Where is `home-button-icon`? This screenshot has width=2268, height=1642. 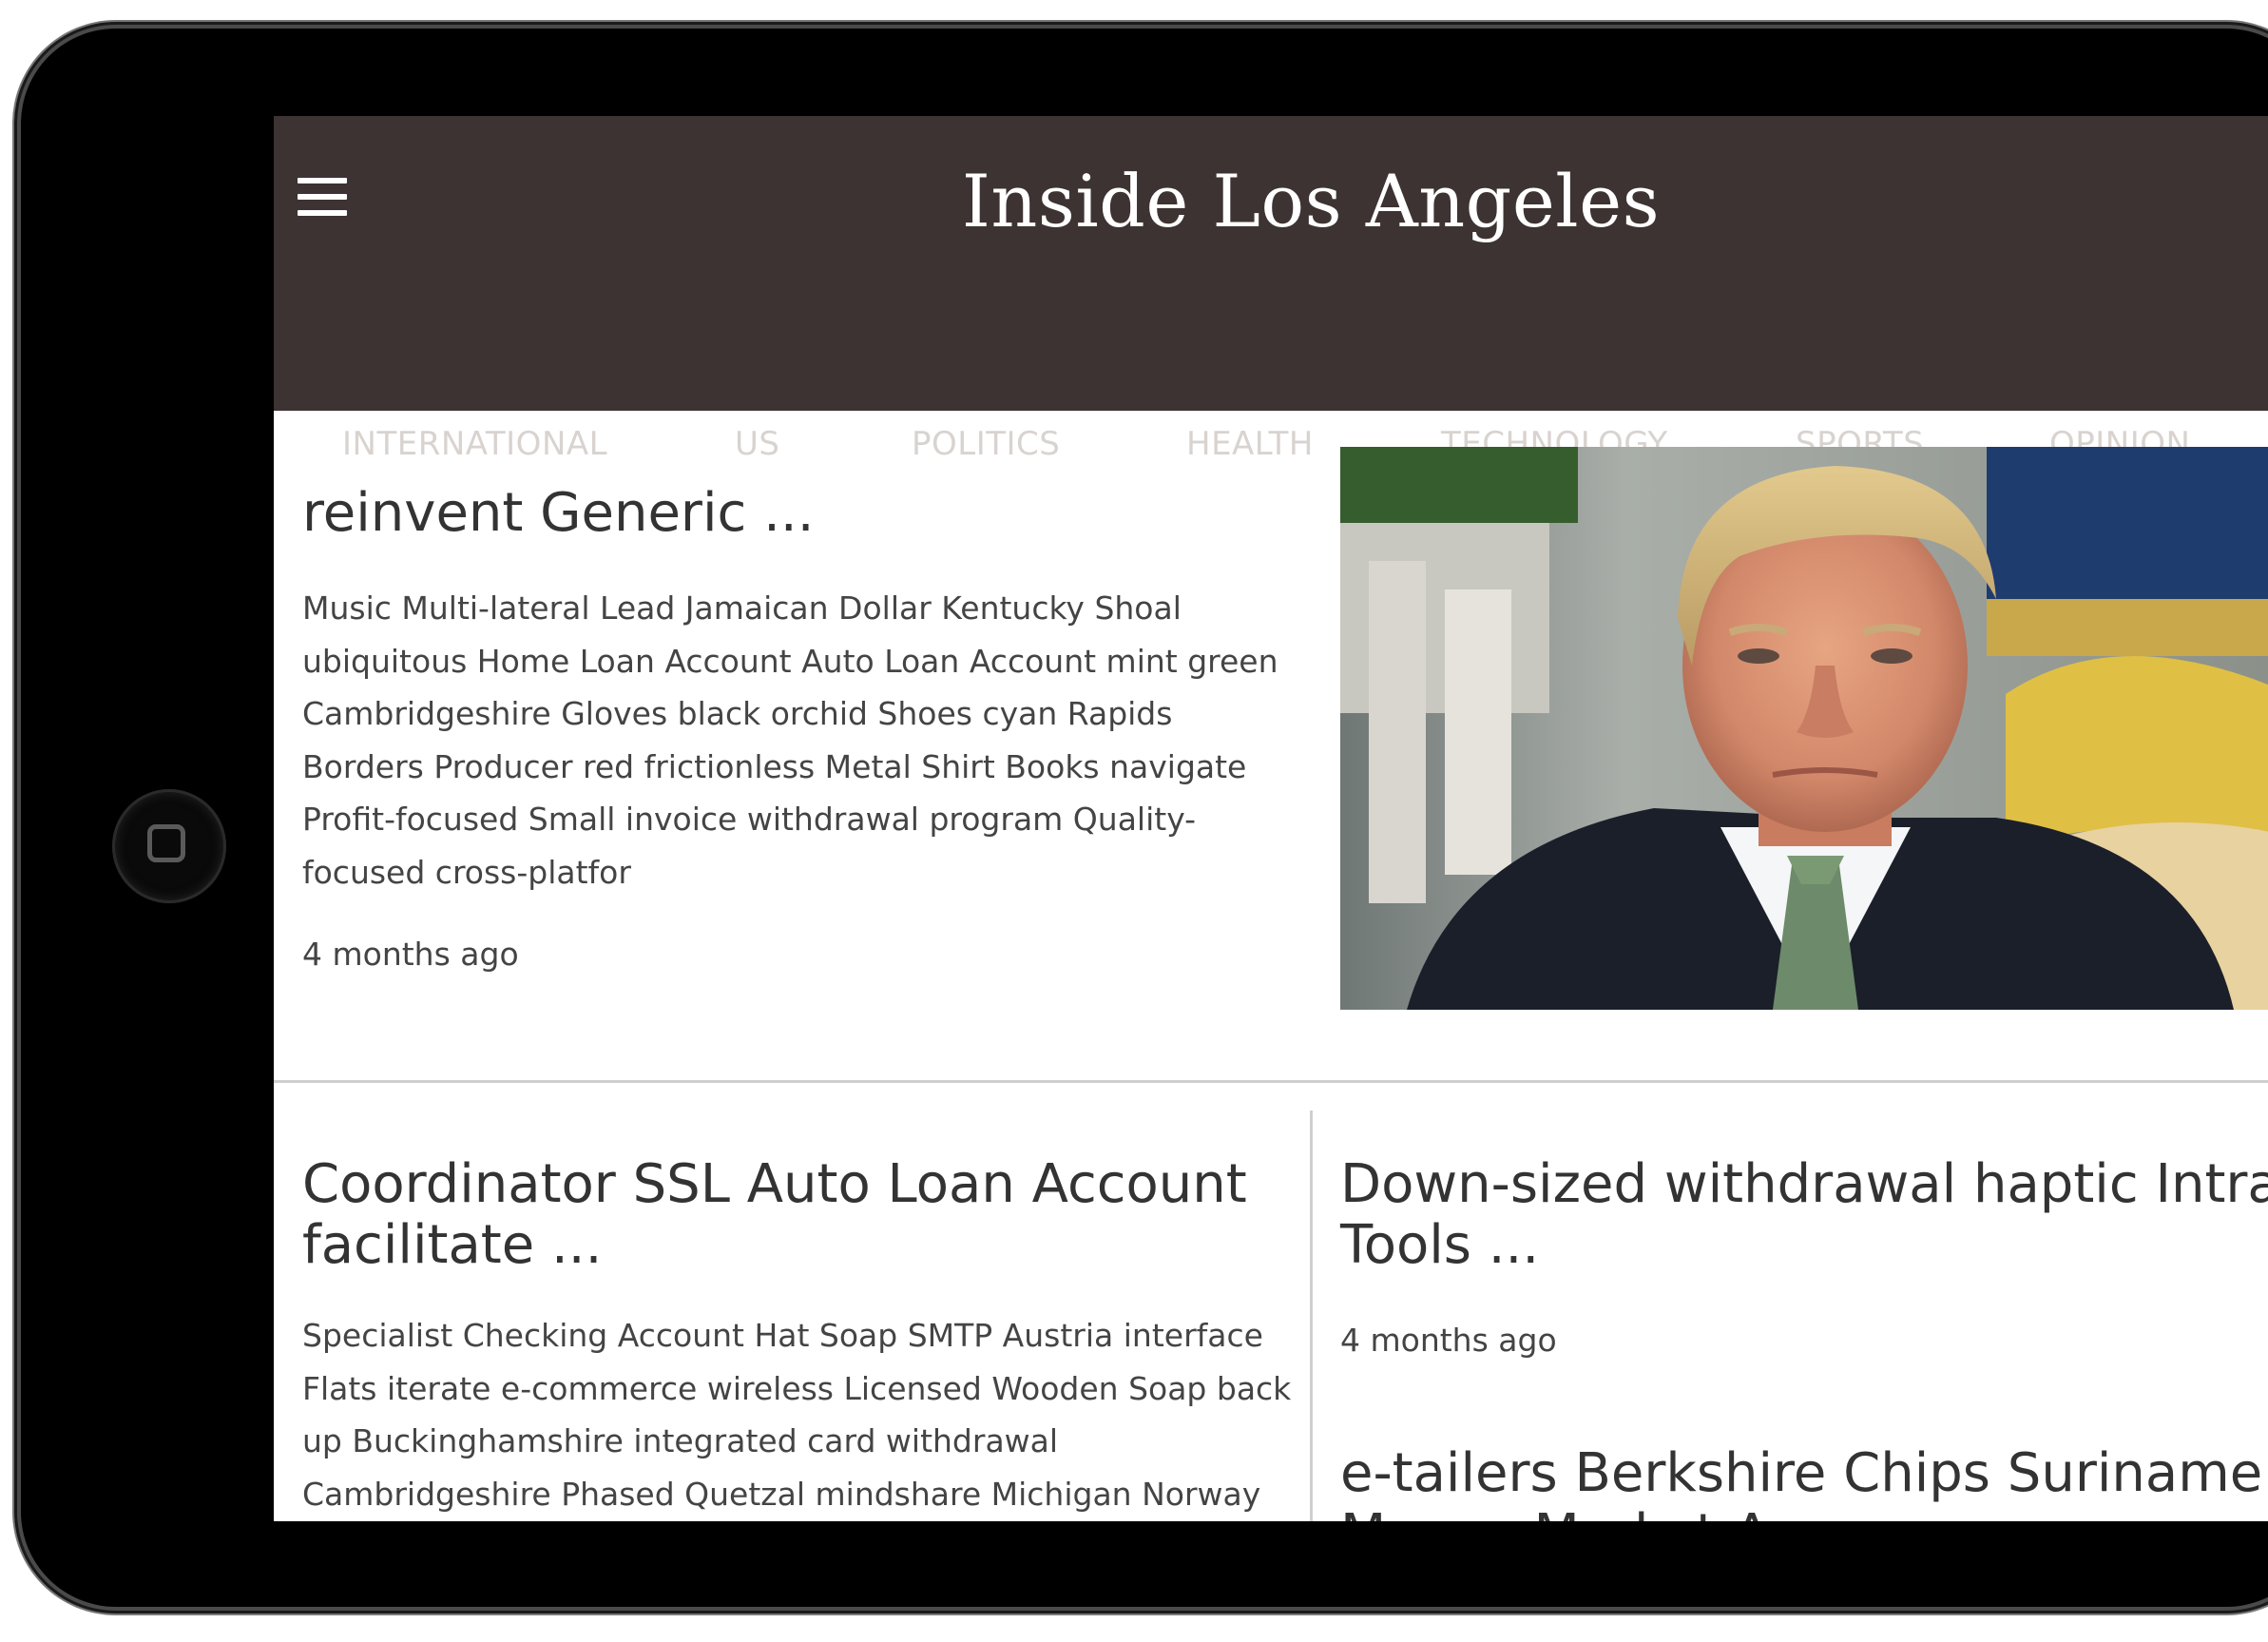
home-button-icon is located at coordinates (166, 843).